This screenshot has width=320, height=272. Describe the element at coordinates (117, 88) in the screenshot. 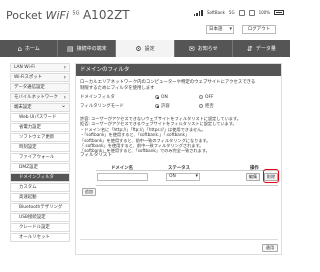

I see `description-line: 制限するためにフィルタを使用します` at that location.